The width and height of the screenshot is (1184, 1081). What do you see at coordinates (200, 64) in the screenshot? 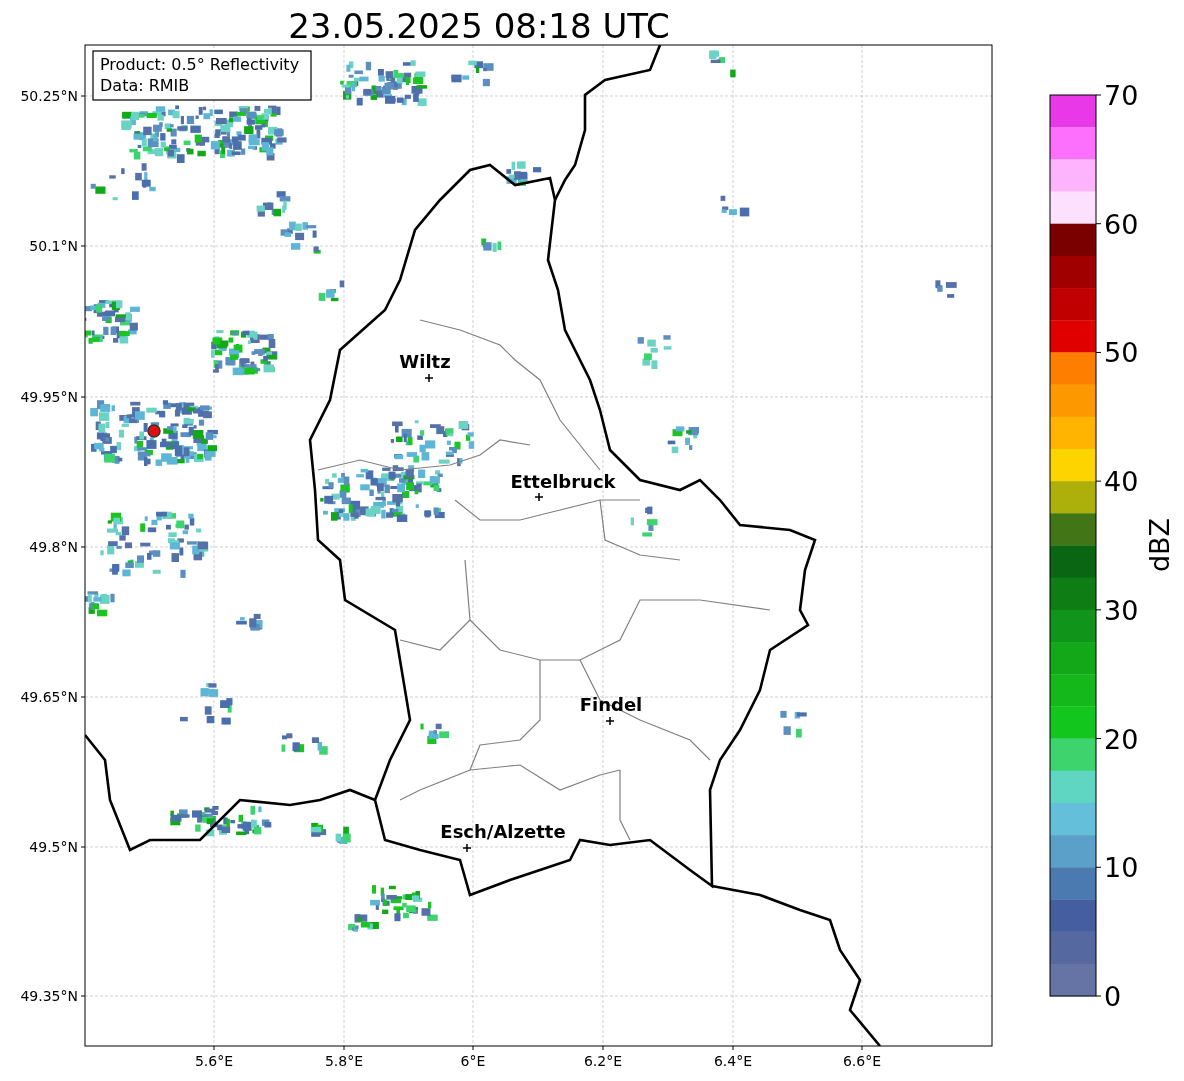
I see `info-text: Product: 0.5° Reflectivity` at bounding box center [200, 64].